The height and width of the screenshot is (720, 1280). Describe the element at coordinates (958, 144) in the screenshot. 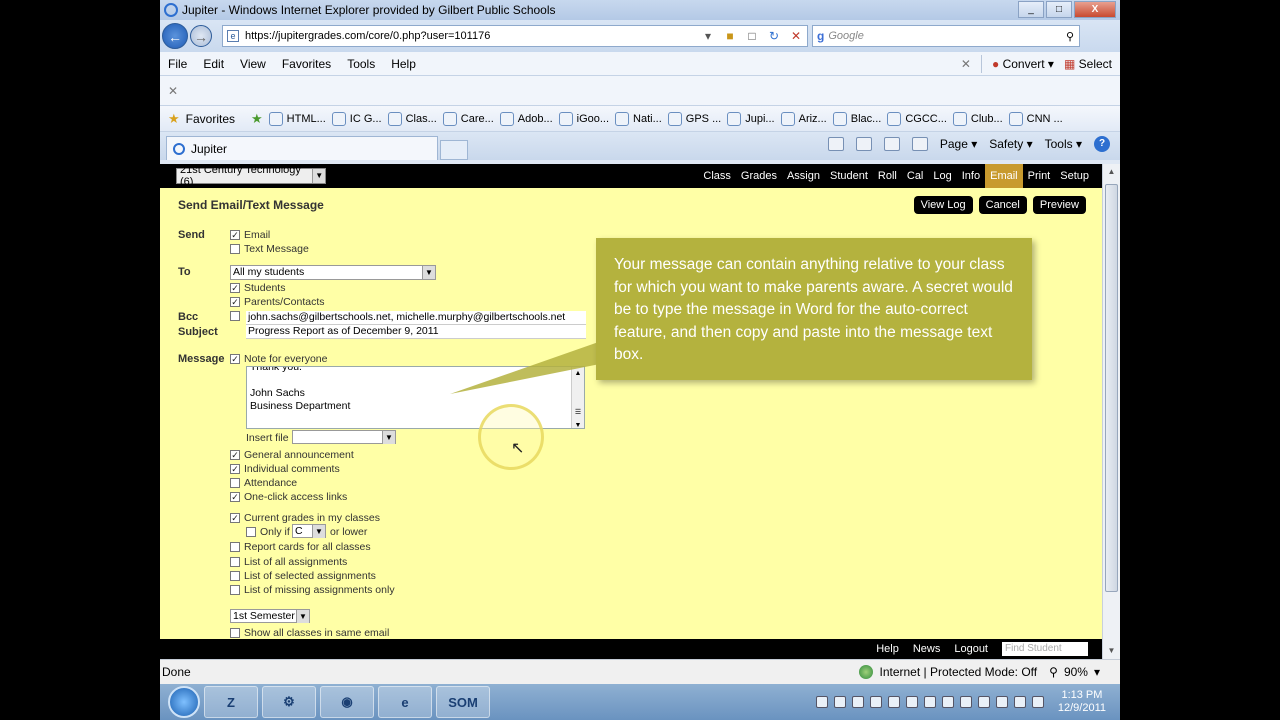

I see `page-menu: Page ▾` at that location.